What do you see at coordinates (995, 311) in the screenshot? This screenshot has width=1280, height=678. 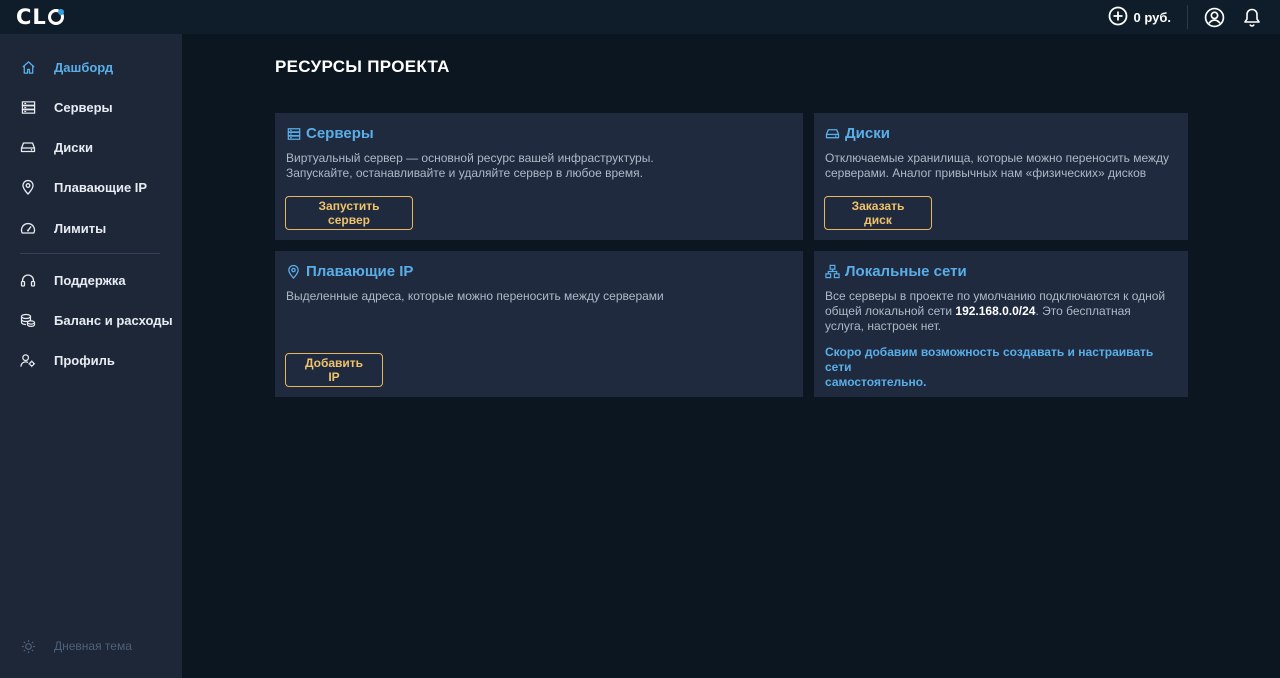 I see `network-ip-range: 192.168.0.0/24` at bounding box center [995, 311].